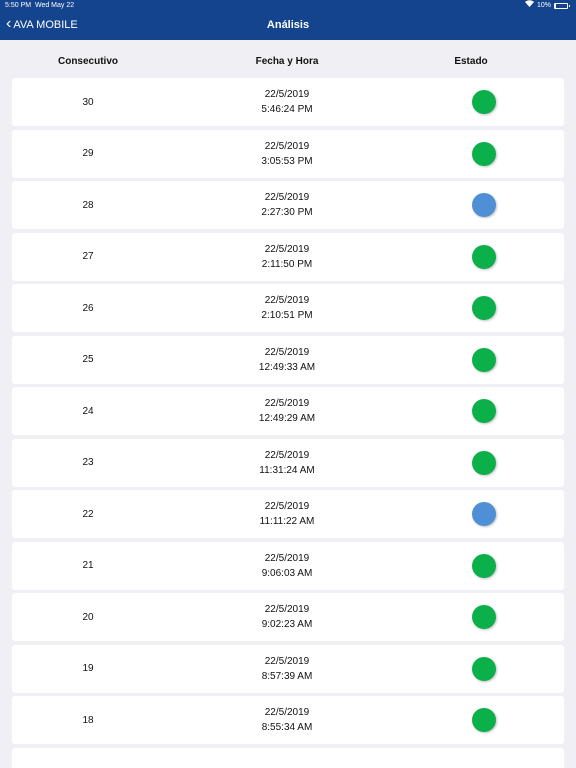  Describe the element at coordinates (287, 624) in the screenshot. I see `row-time: 9:02:23 AM` at that location.